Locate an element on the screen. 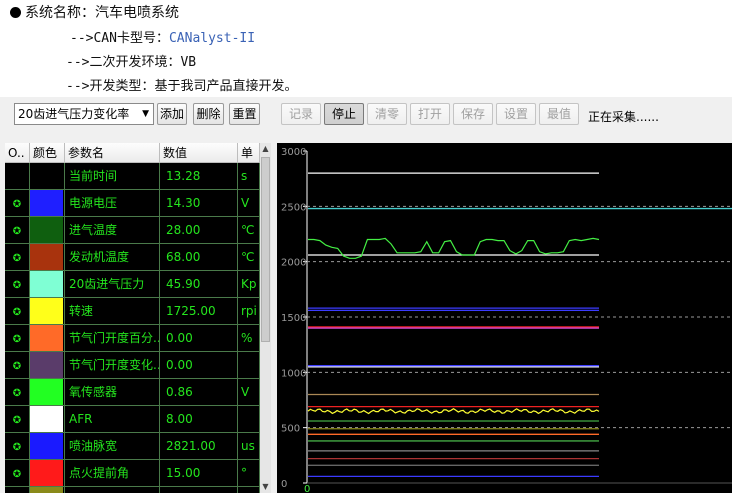 Image resolution: width=732 pixels, height=493 pixels. delete-button: 删除 is located at coordinates (208, 114).